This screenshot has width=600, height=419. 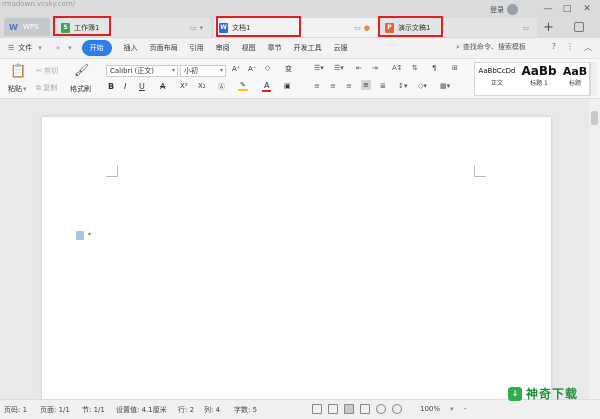 I want to click on wps-logo-icon: W, so click(x=13, y=27).